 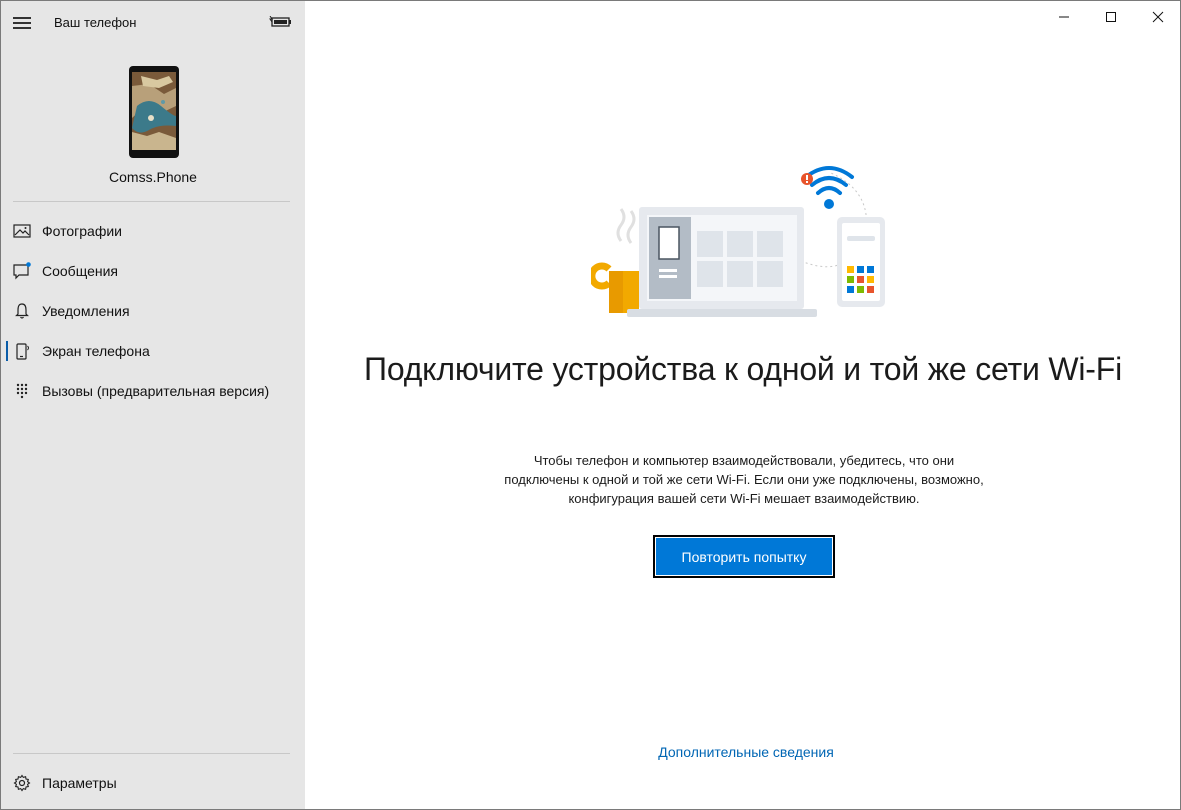 What do you see at coordinates (22, 783) in the screenshot?
I see `gear-icon` at bounding box center [22, 783].